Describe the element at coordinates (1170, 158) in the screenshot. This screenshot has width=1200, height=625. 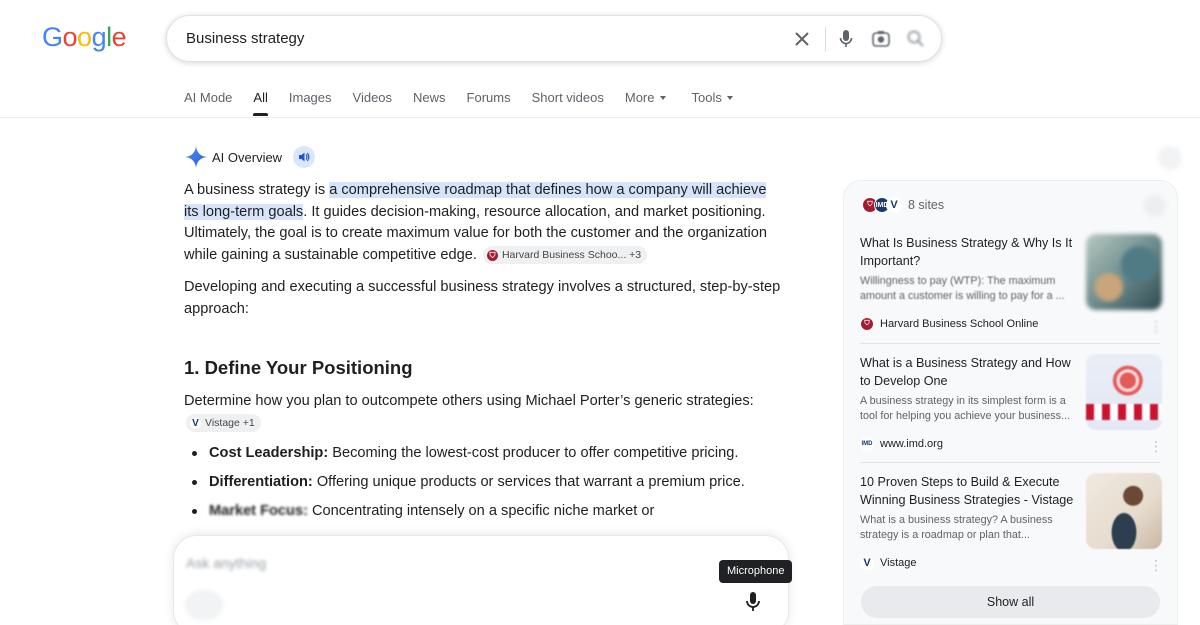
I see `options-button` at that location.